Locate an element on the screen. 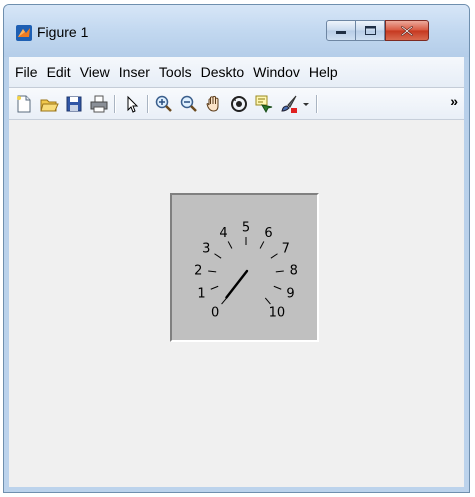 Image resolution: width=475 pixels, height=497 pixels. toolbar-overflow-button: » is located at coordinates (454, 101).